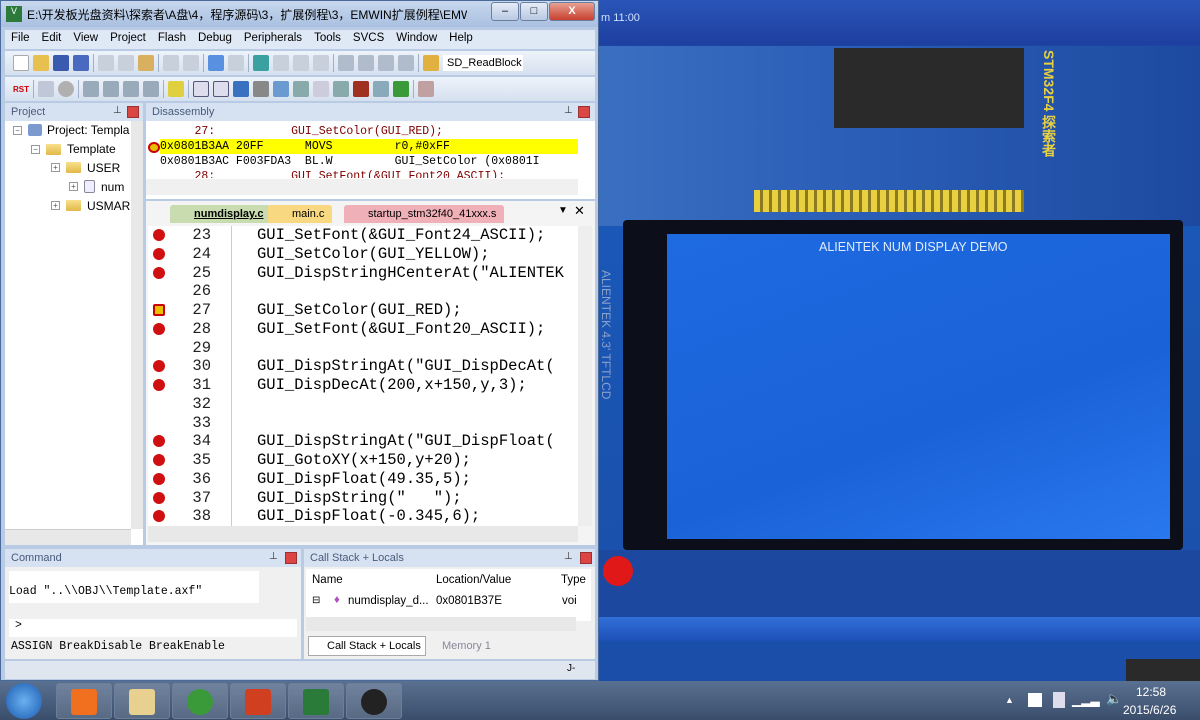 Image resolution: width=1200 pixels, height=720 pixels. Describe the element at coordinates (431, 63) in the screenshot. I see `find-in-files-icon` at that location.